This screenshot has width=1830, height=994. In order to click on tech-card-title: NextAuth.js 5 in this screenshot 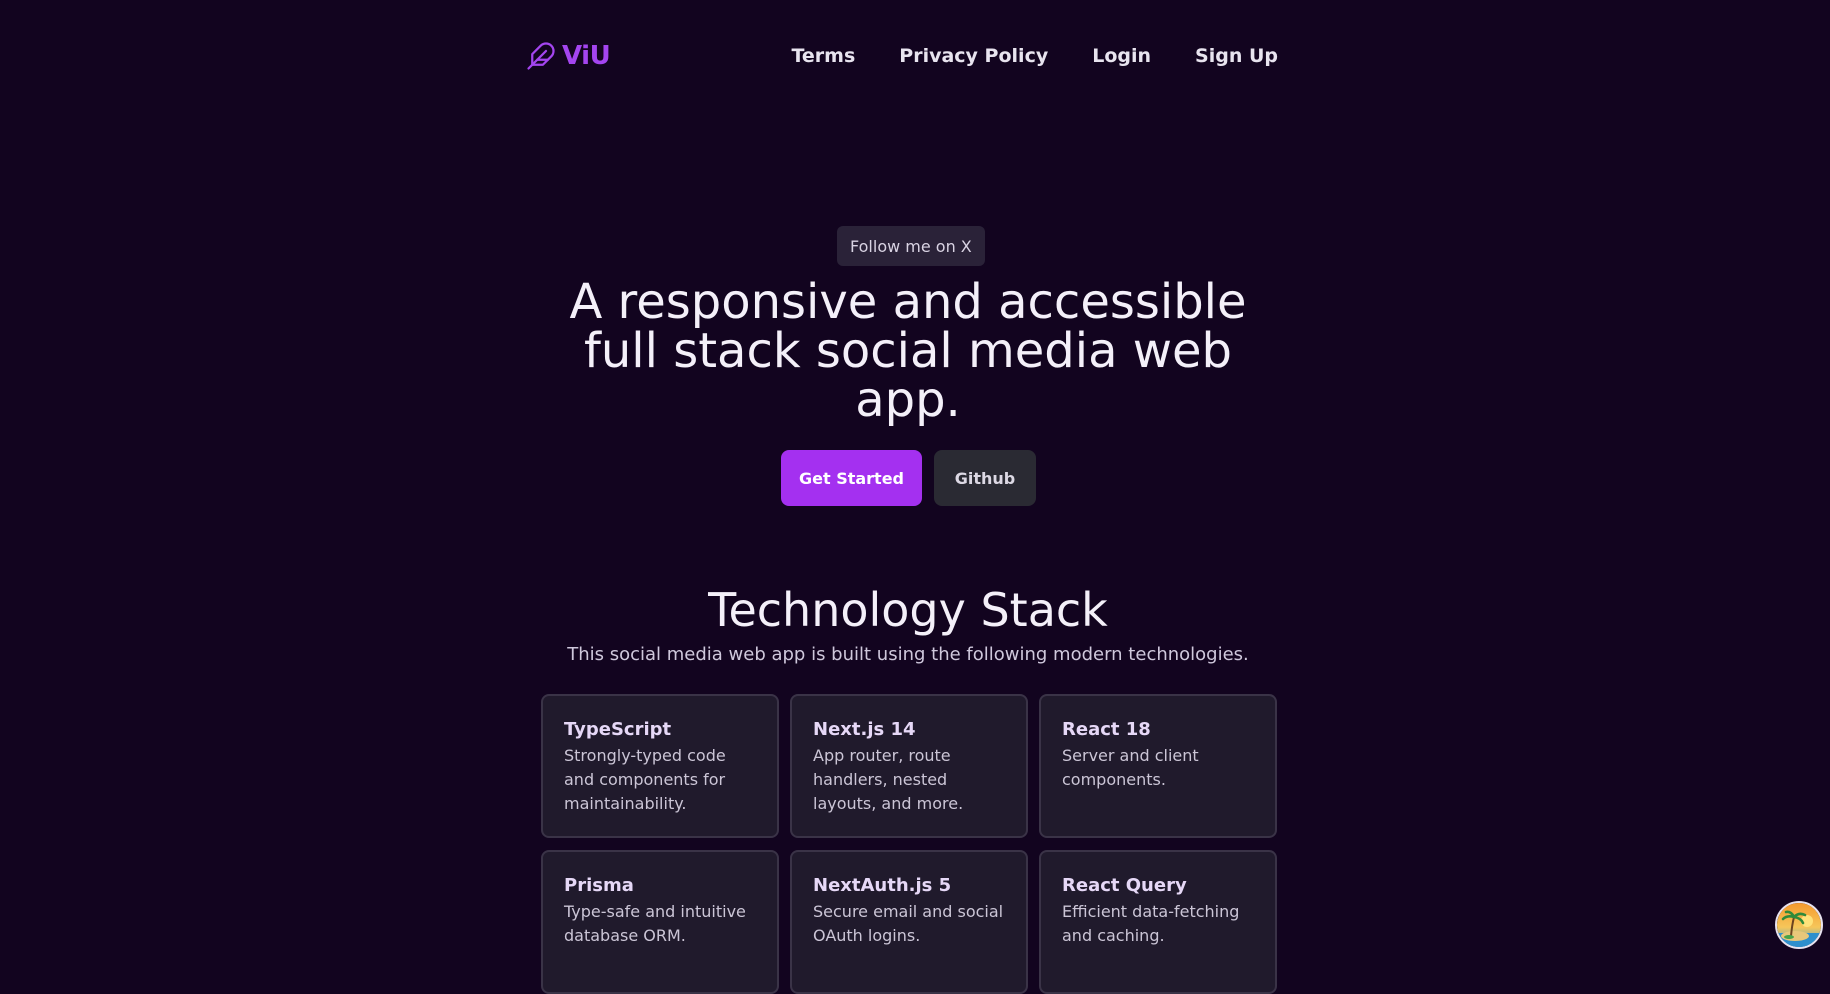, I will do `click(882, 885)`.